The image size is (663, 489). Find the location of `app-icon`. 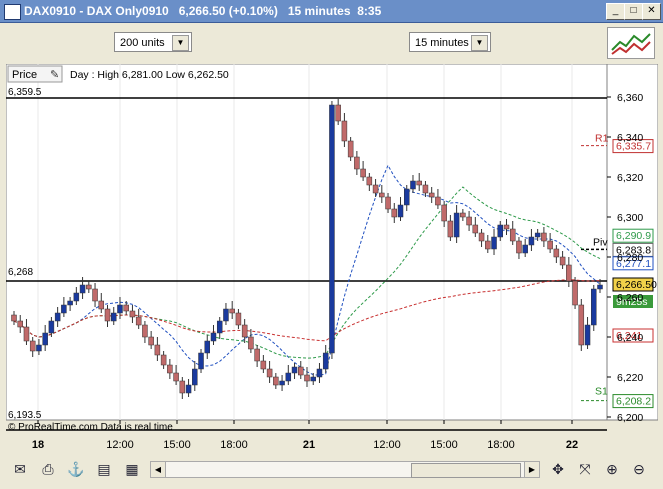

app-icon is located at coordinates (12, 12).